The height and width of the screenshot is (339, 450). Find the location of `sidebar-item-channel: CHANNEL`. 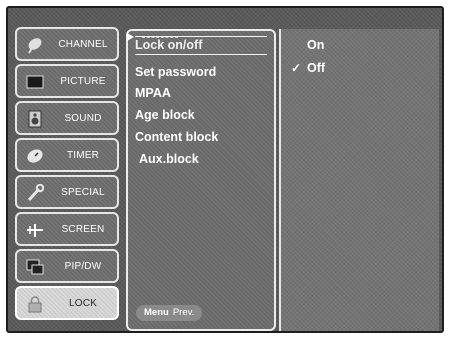

sidebar-item-channel: CHANNEL is located at coordinates (67, 44).